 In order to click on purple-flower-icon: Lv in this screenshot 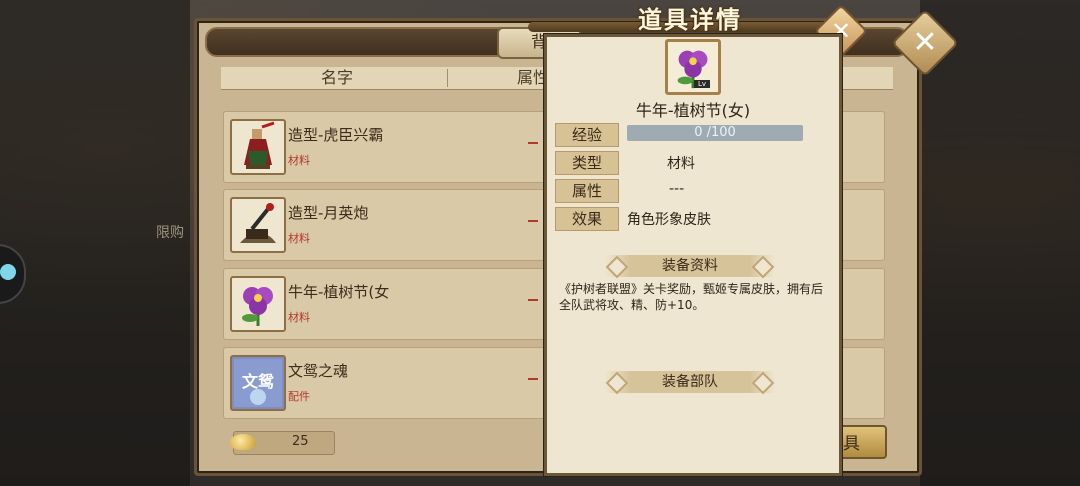, I will do `click(693, 67)`.